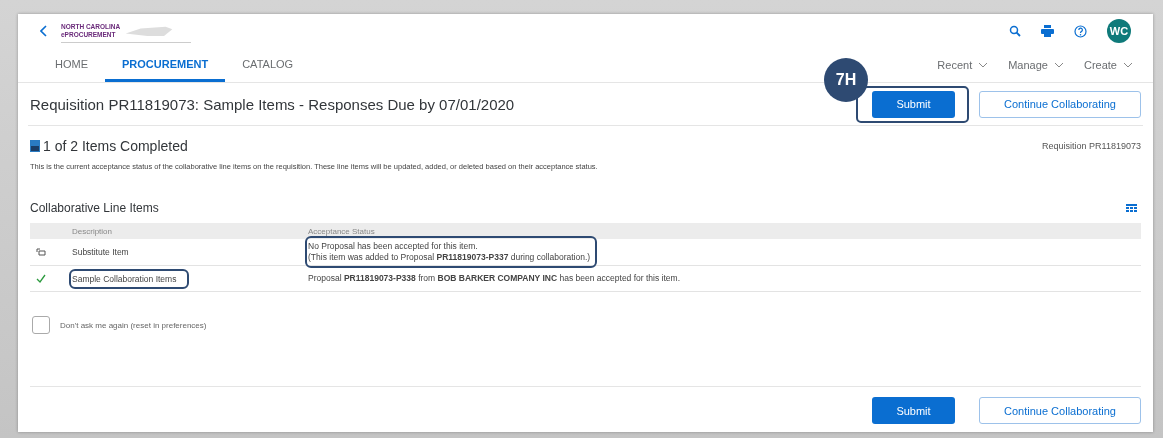 This screenshot has width=1163, height=438. Describe the element at coordinates (92, 231) in the screenshot. I see `column-header: Description` at that location.